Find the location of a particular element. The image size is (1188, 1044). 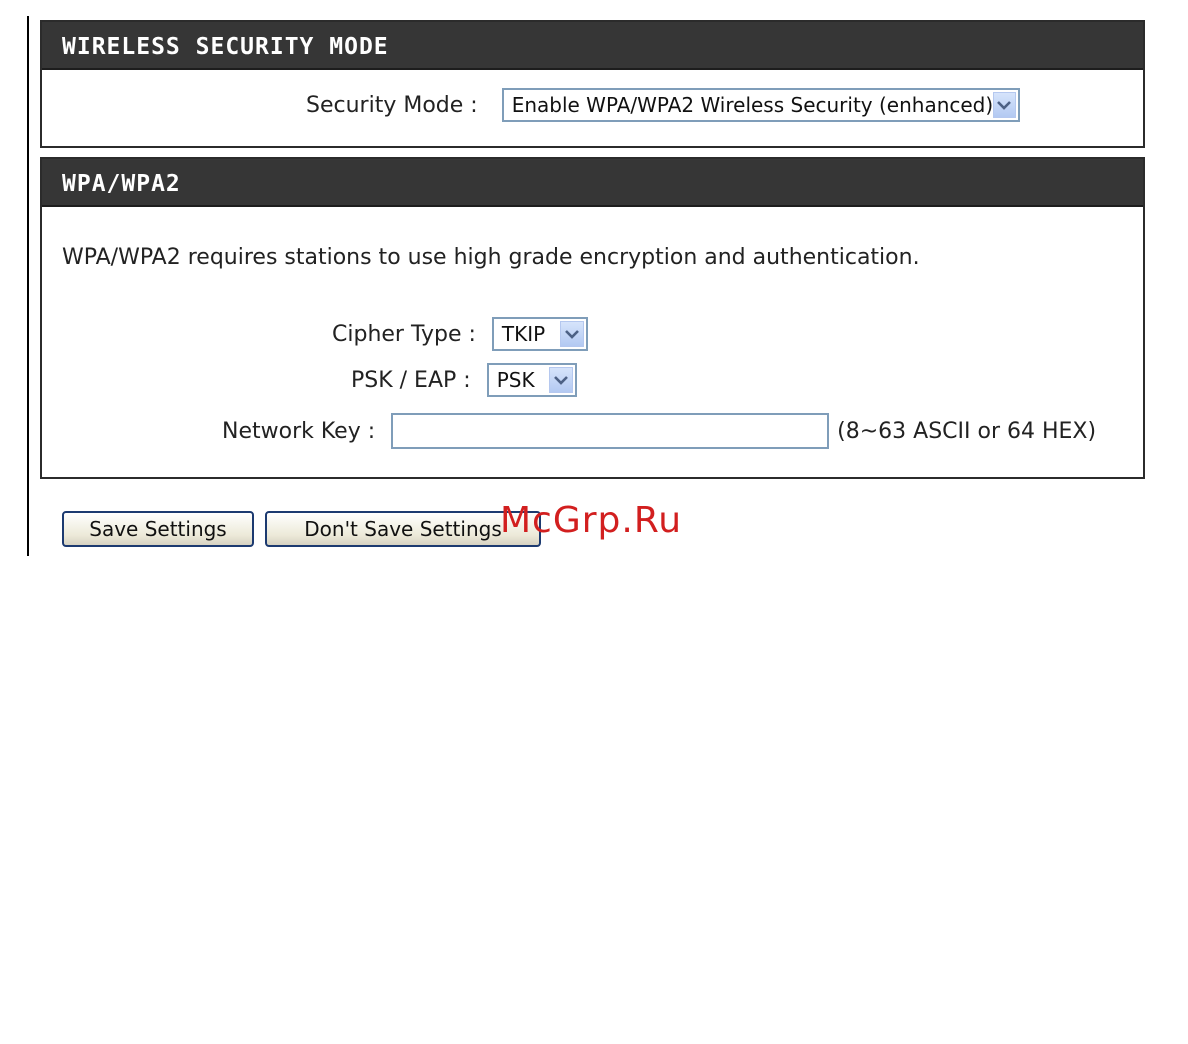

network-key-row: Network Key : (8~63 ASCII or 64 HEX) is located at coordinates (659, 431).